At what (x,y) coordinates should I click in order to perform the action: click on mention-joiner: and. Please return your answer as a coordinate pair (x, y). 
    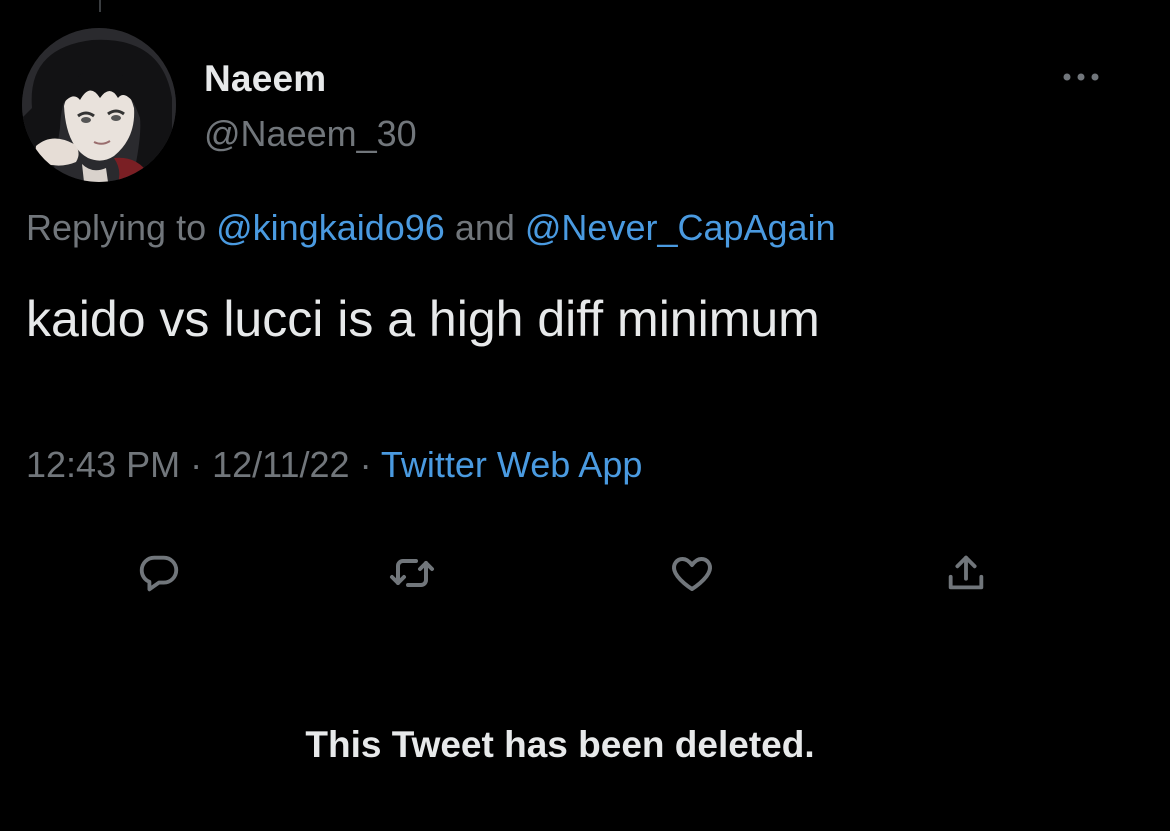
    Looking at the image, I should click on (484, 227).